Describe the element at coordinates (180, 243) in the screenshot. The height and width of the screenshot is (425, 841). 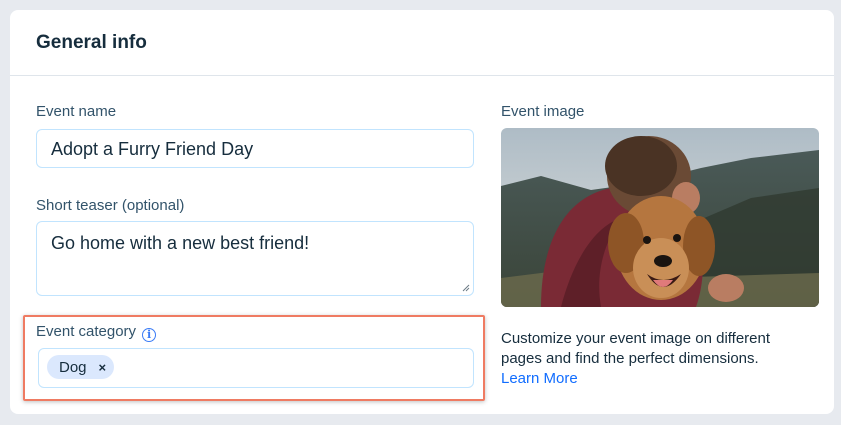
I see `short-teaser-value: Go home with a new best friend!` at that location.